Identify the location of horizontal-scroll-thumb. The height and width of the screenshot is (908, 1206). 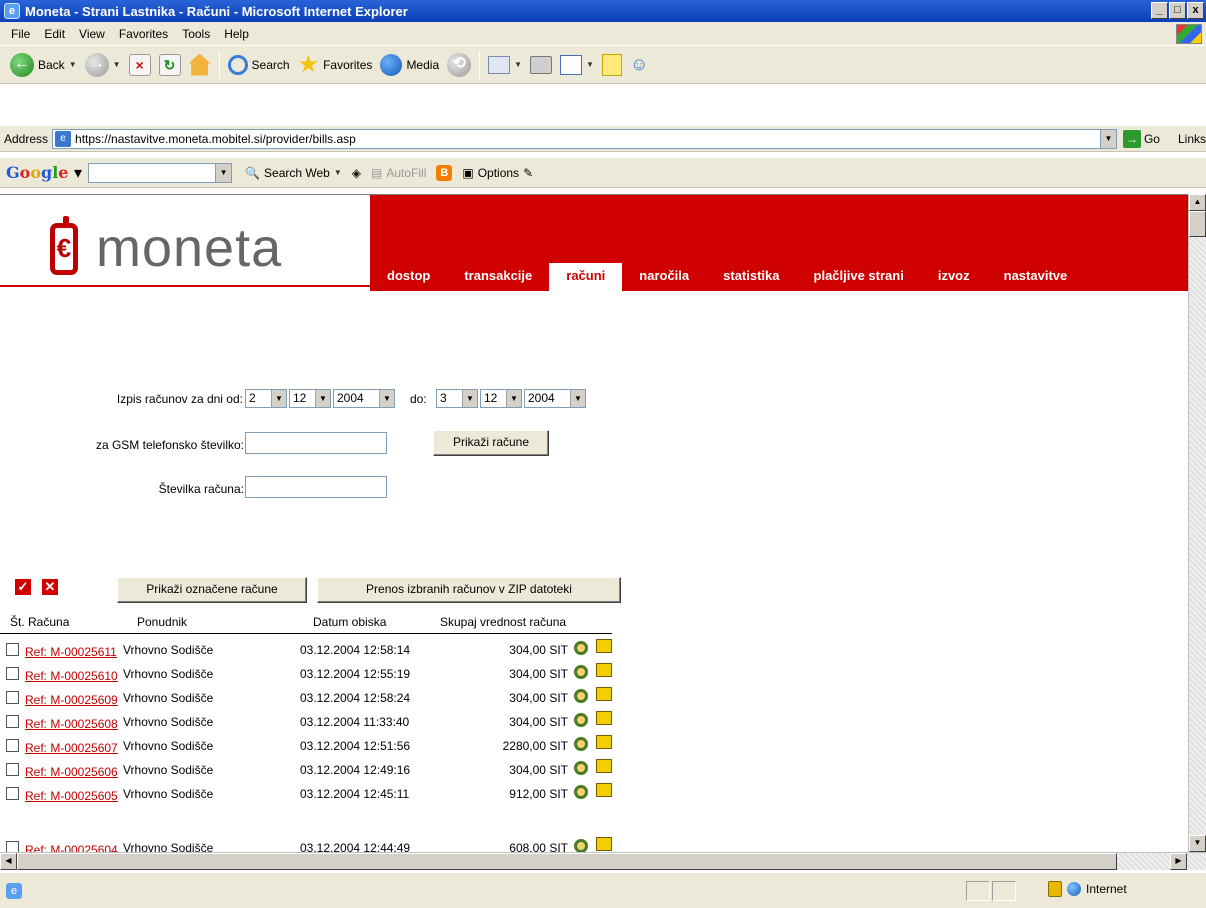
(567, 861).